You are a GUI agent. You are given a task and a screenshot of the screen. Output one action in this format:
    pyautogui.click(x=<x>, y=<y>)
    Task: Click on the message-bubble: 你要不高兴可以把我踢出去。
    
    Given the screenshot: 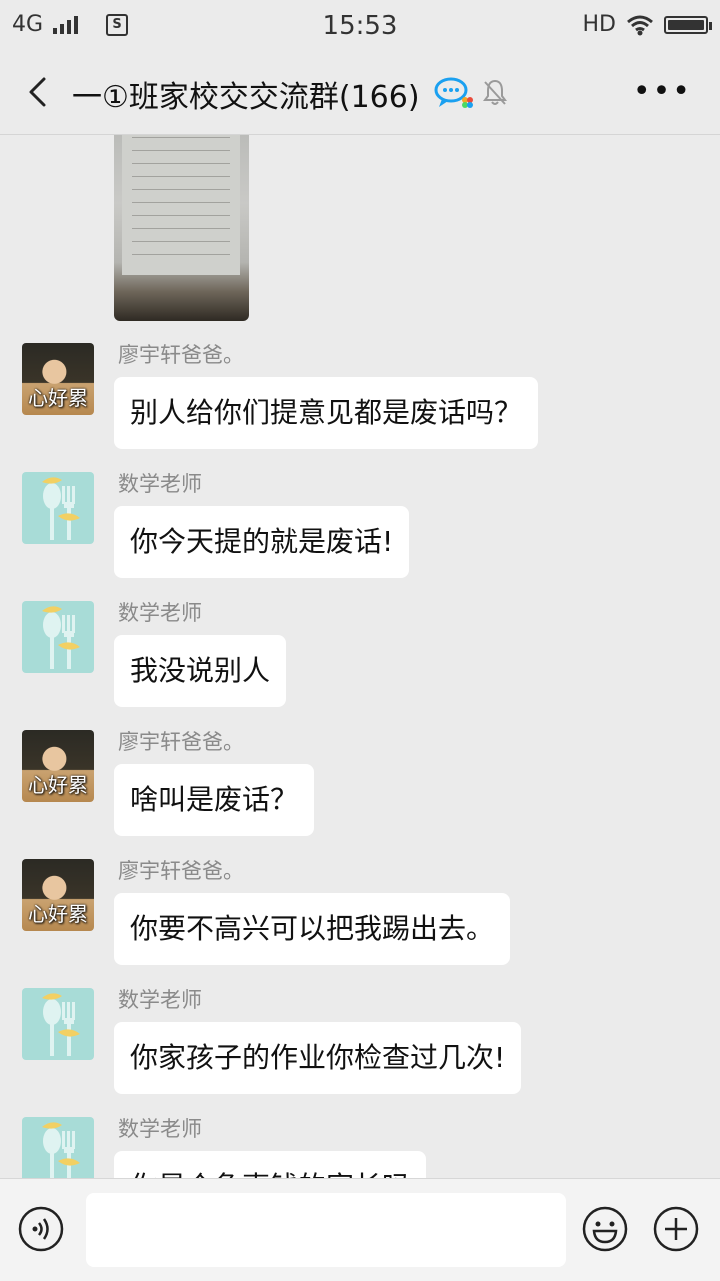 What is the action you would take?
    pyautogui.click(x=312, y=929)
    